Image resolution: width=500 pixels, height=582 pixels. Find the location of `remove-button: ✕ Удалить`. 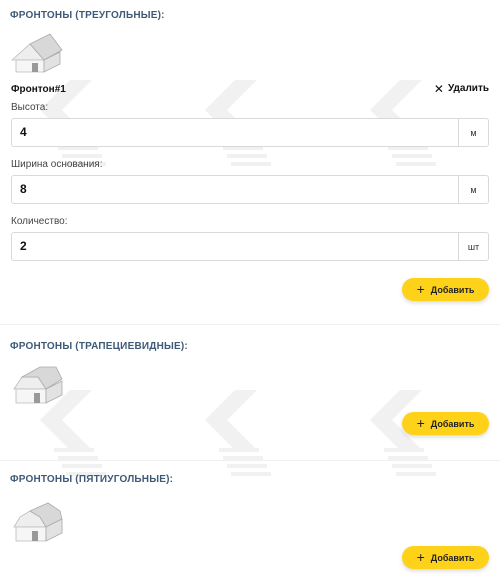

remove-button: ✕ Удалить is located at coordinates (461, 88).